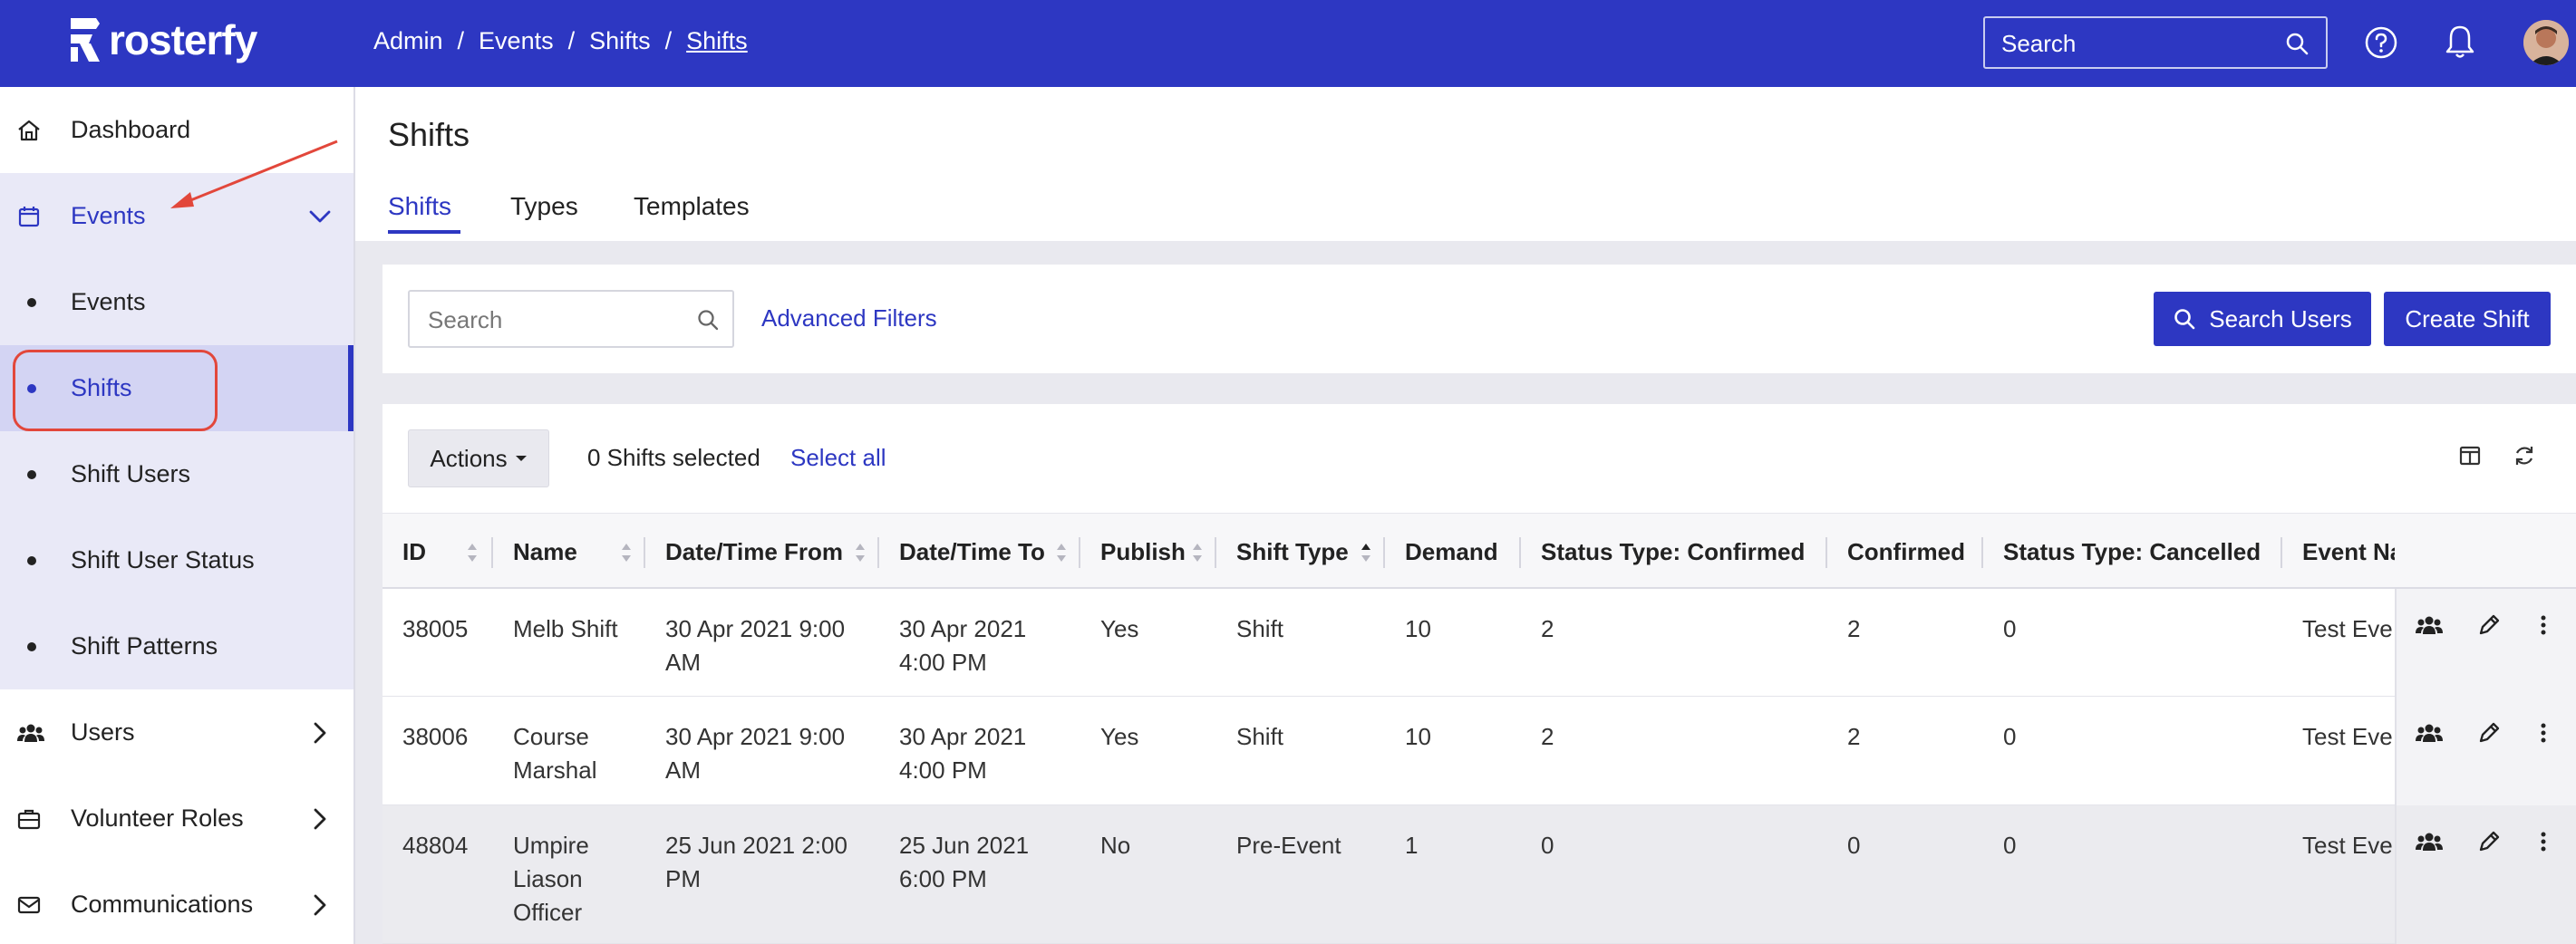 This screenshot has height=944, width=2576. Describe the element at coordinates (1119, 736) in the screenshot. I see `cell-publish: Yes` at that location.